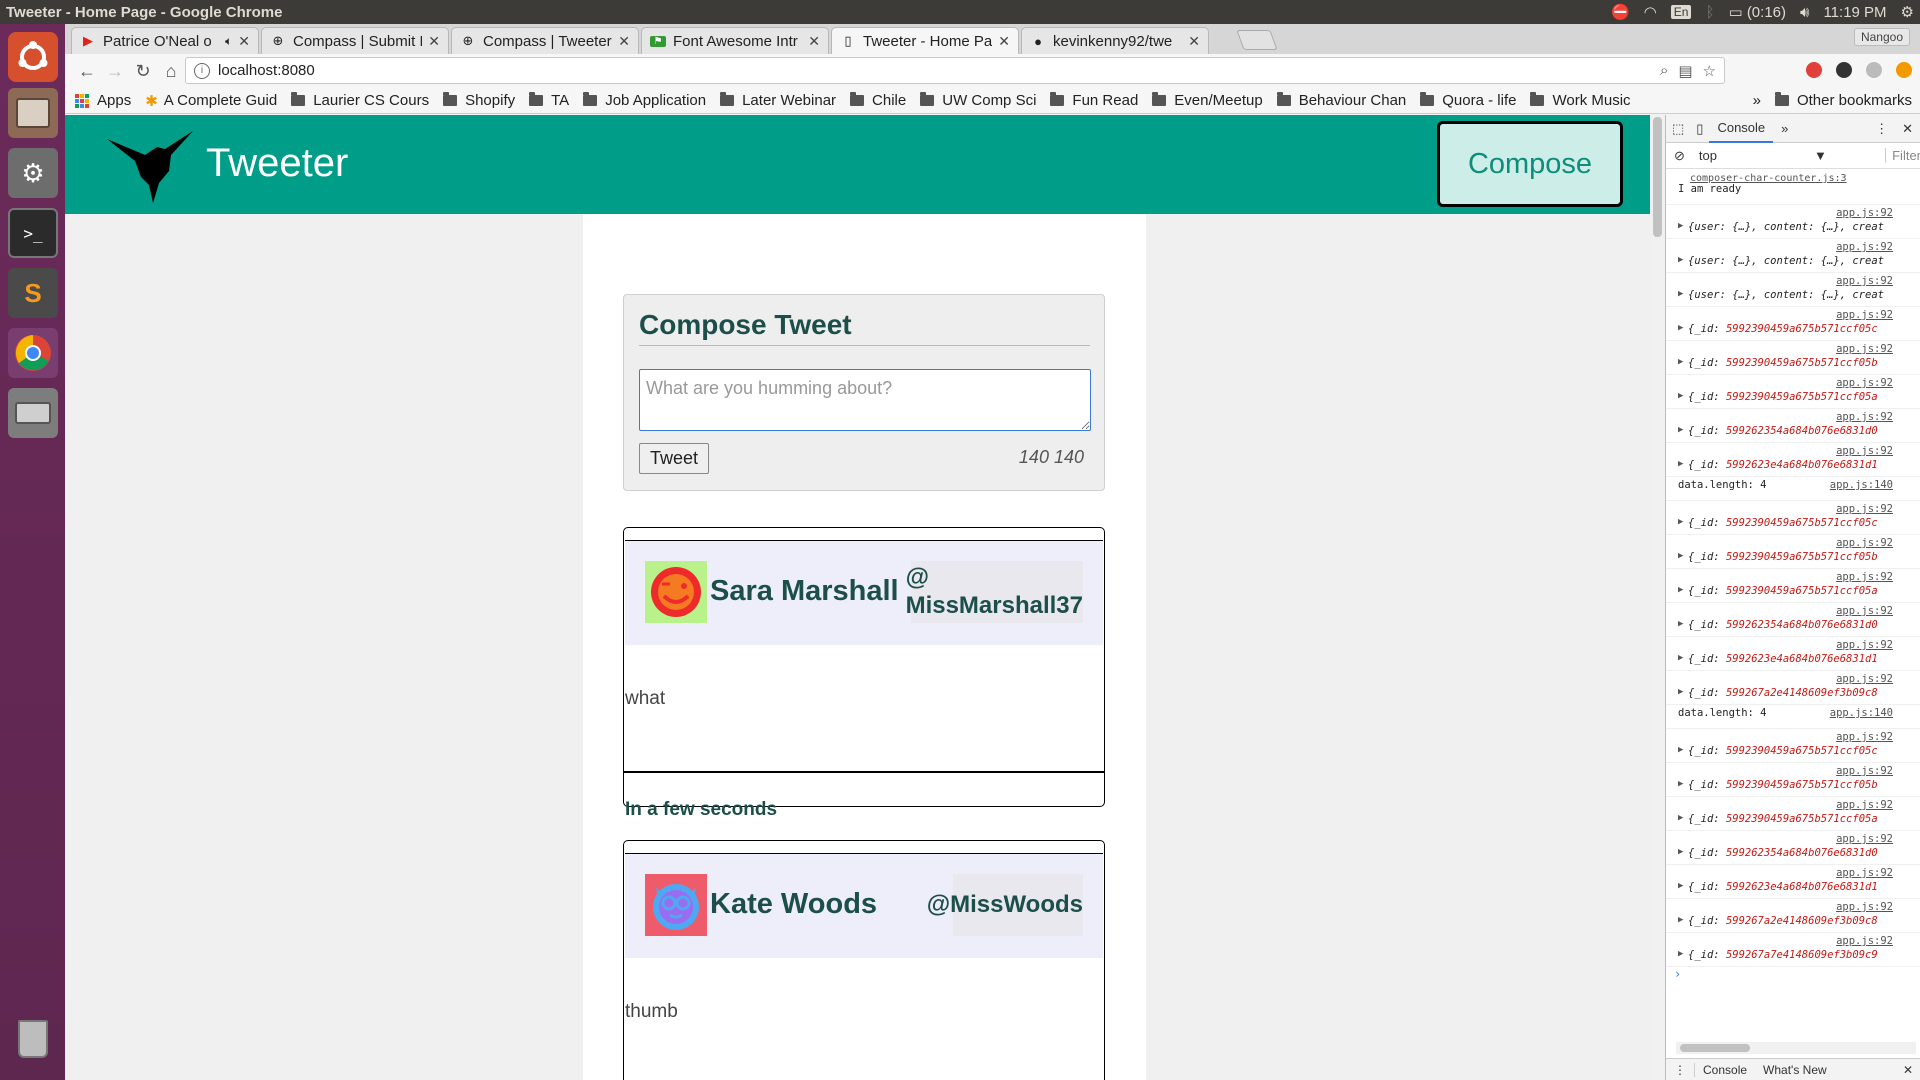 This screenshot has width=1920, height=1080. What do you see at coordinates (211, 101) in the screenshot?
I see `bookmark-item: ✱ A Complete Guid` at bounding box center [211, 101].